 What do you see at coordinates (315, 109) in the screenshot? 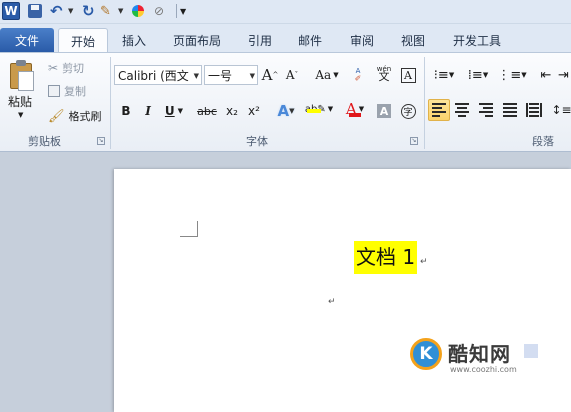
I see `highlighter-icon: ab✎` at bounding box center [315, 109].